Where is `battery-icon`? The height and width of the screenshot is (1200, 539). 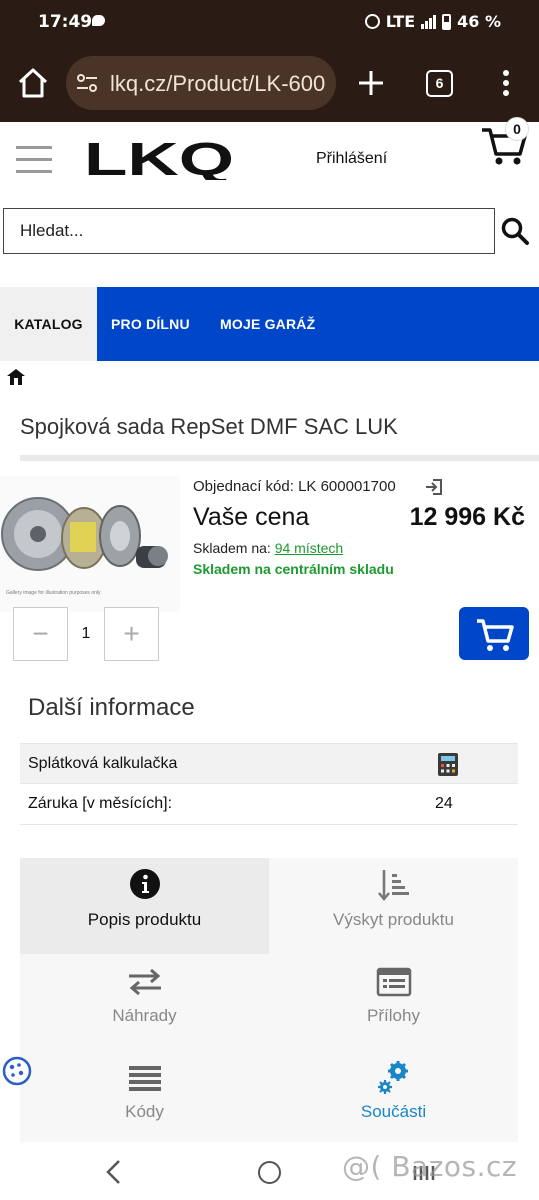 battery-icon is located at coordinates (447, 21).